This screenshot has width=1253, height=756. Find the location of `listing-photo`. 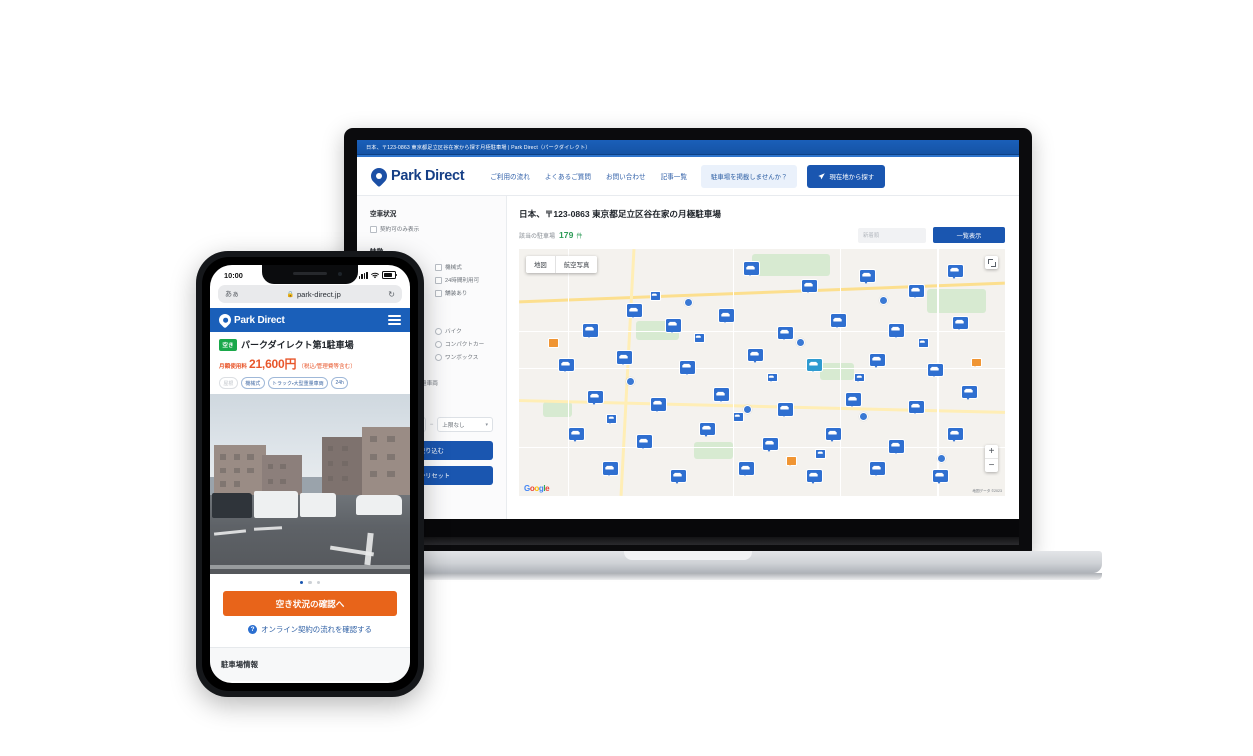

listing-photo is located at coordinates (310, 484).